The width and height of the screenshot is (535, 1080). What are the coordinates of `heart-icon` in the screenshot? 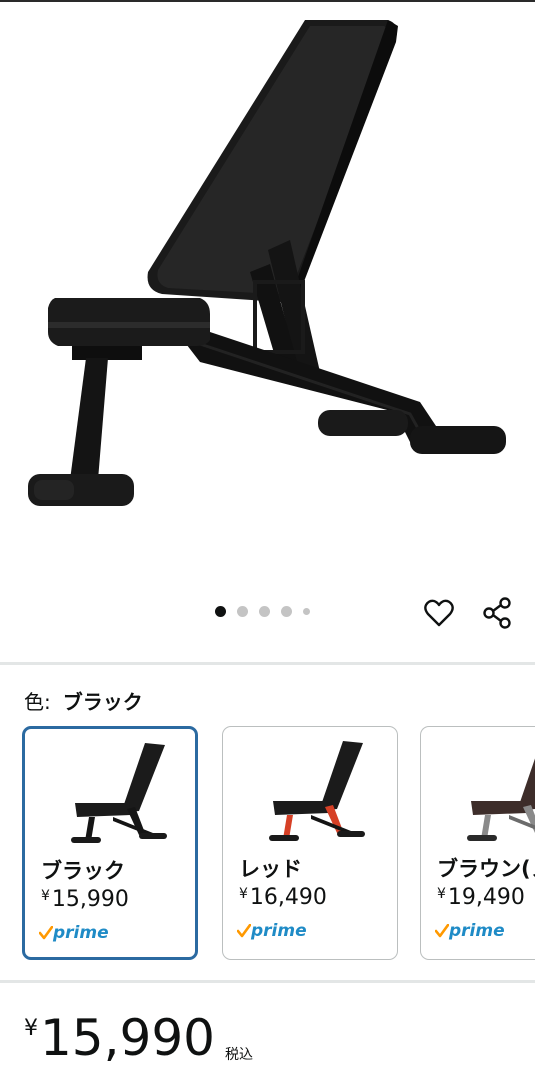 It's located at (439, 613).